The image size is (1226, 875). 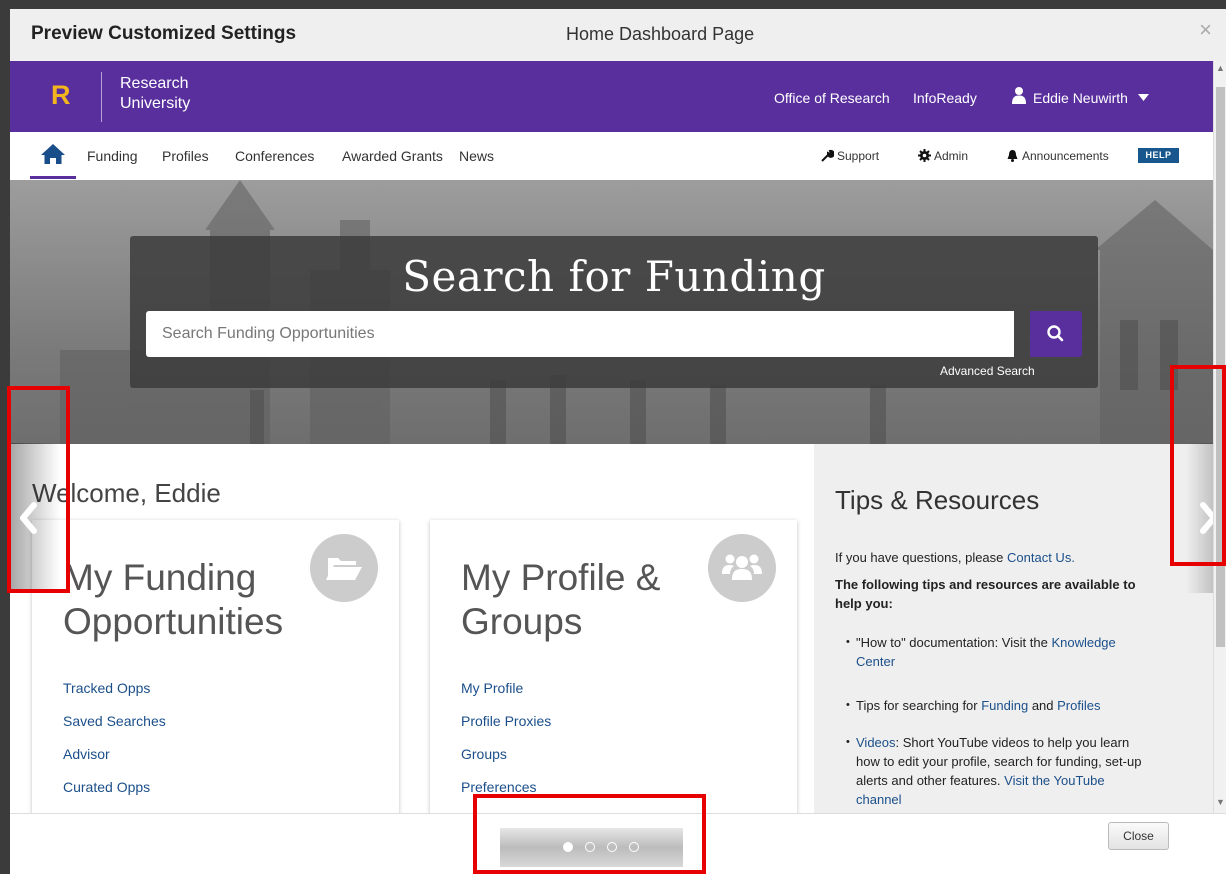 What do you see at coordinates (1043, 705) in the screenshot?
I see `tip-2-mid: and` at bounding box center [1043, 705].